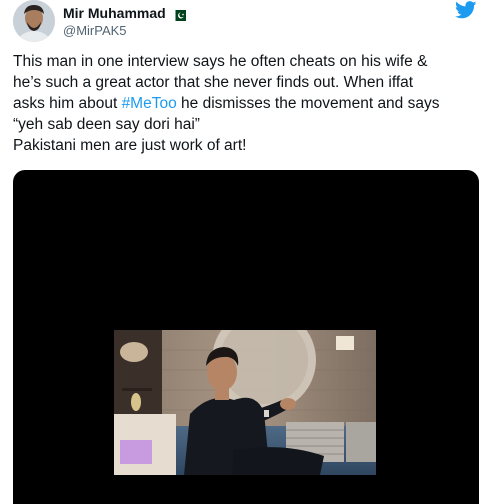 This screenshot has height=504, width=488. What do you see at coordinates (34, 21) in the screenshot?
I see `avatar` at bounding box center [34, 21].